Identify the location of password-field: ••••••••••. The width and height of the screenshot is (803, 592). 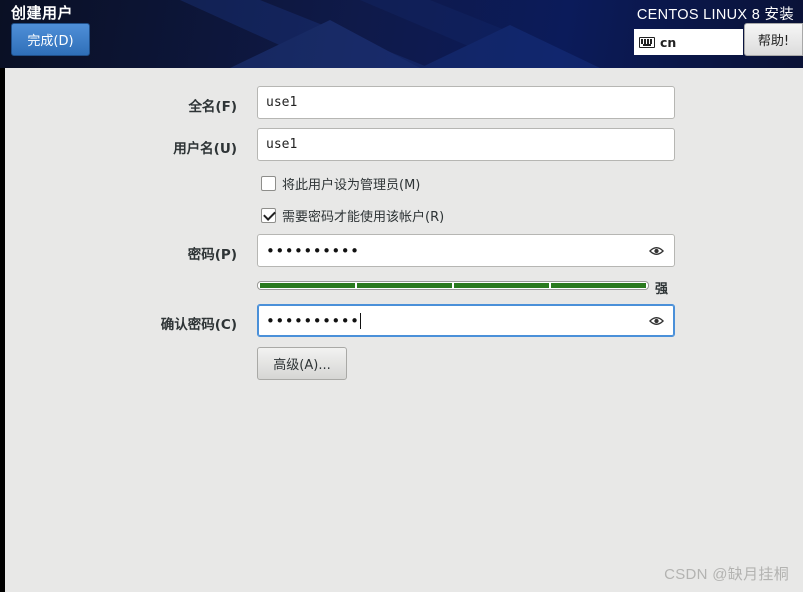
(466, 250).